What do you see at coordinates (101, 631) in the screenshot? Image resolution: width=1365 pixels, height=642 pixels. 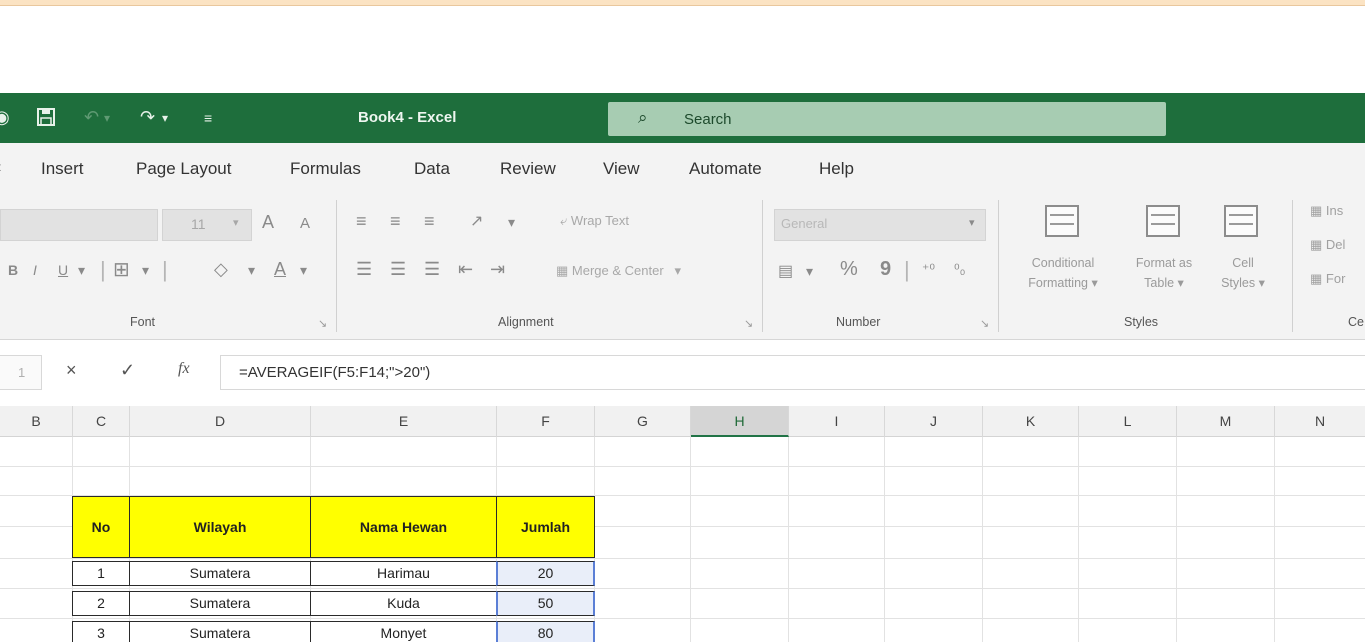 I see `table-cell-no: 3` at bounding box center [101, 631].